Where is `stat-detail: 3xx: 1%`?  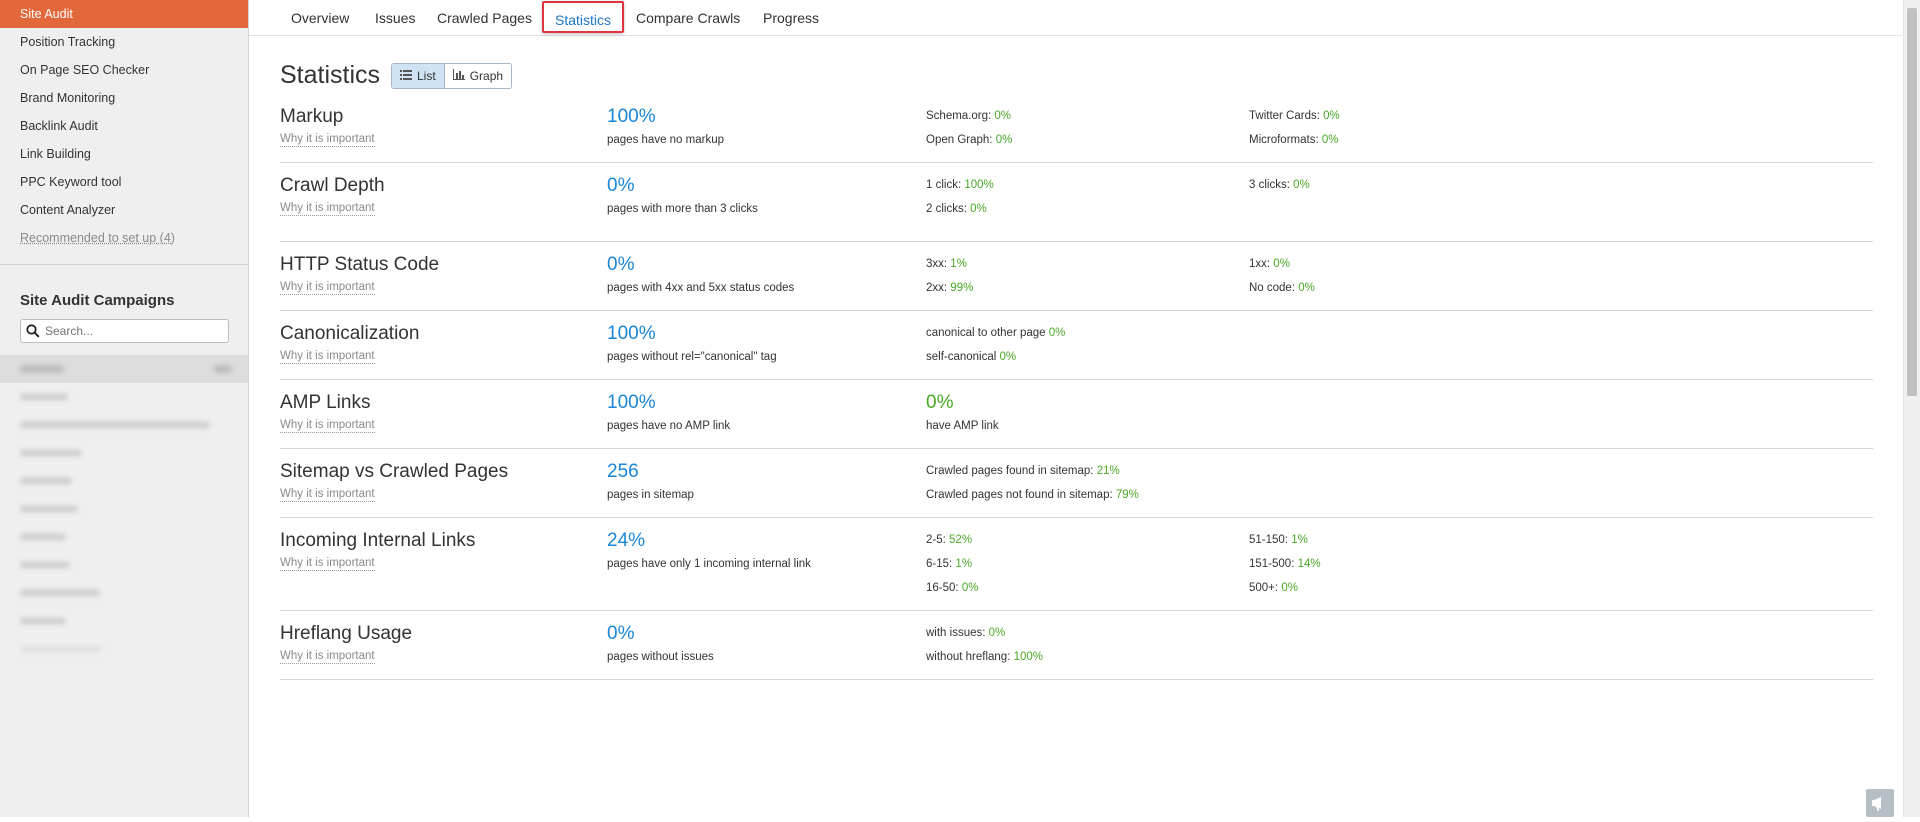 stat-detail: 3xx: 1% is located at coordinates (946, 264).